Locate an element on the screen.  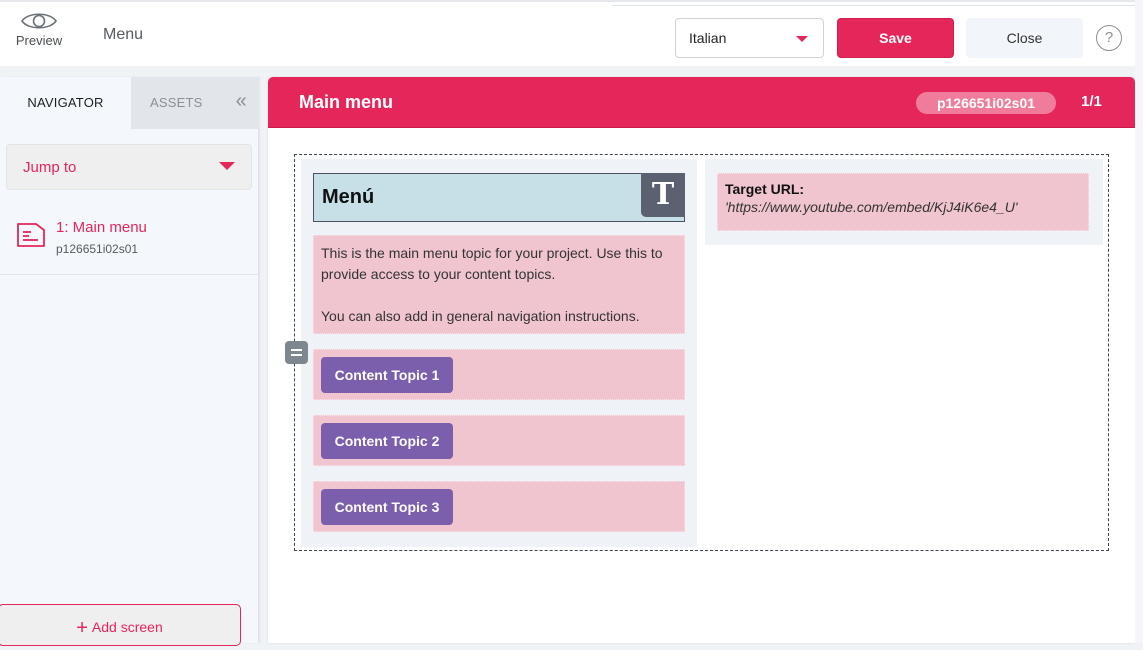
heading-block: Menú T is located at coordinates (499, 197).